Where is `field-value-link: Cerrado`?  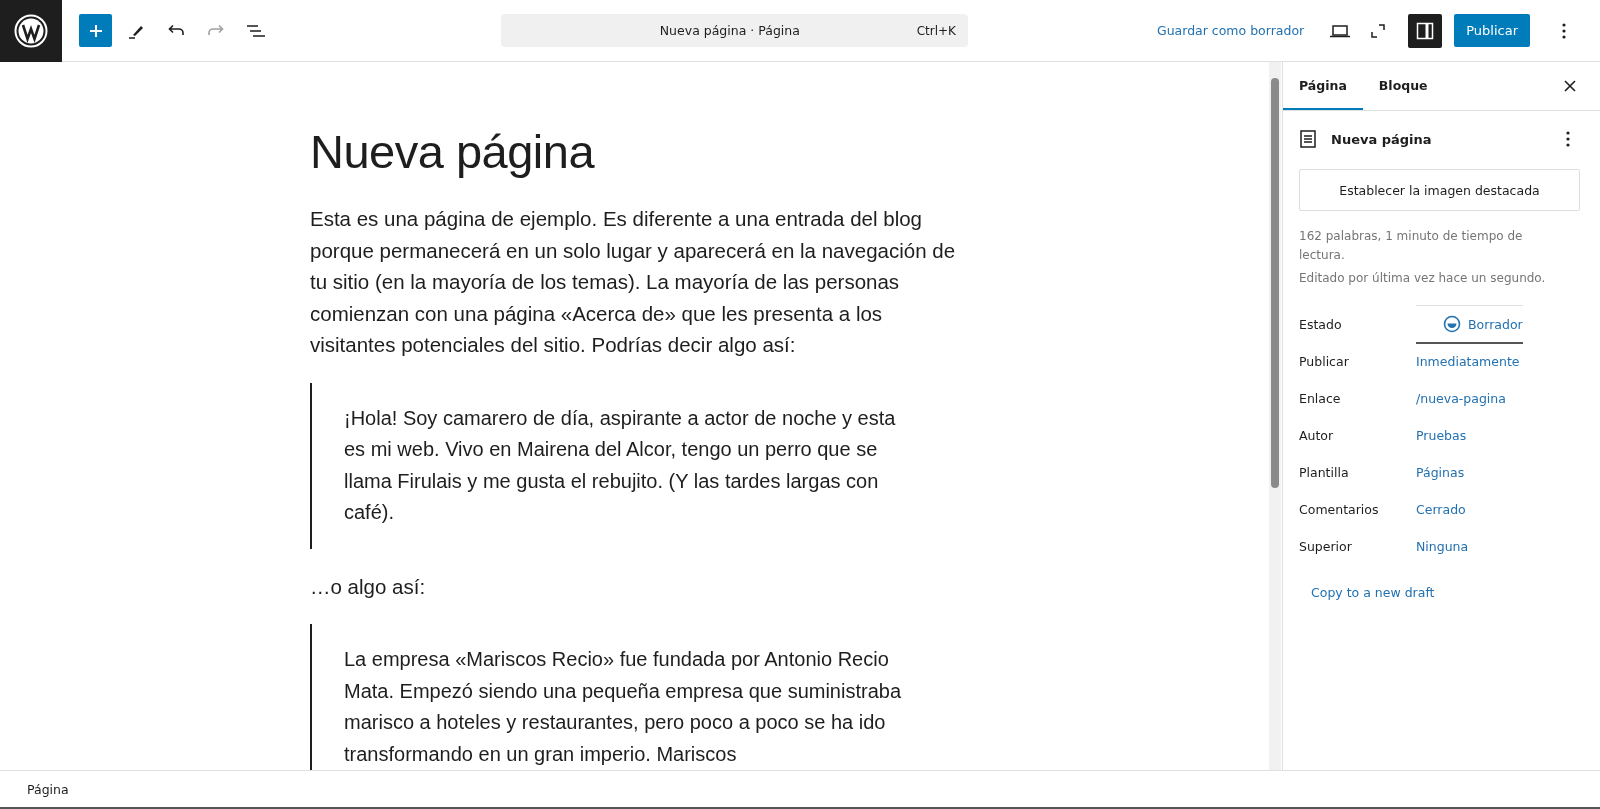 field-value-link: Cerrado is located at coordinates (1441, 509).